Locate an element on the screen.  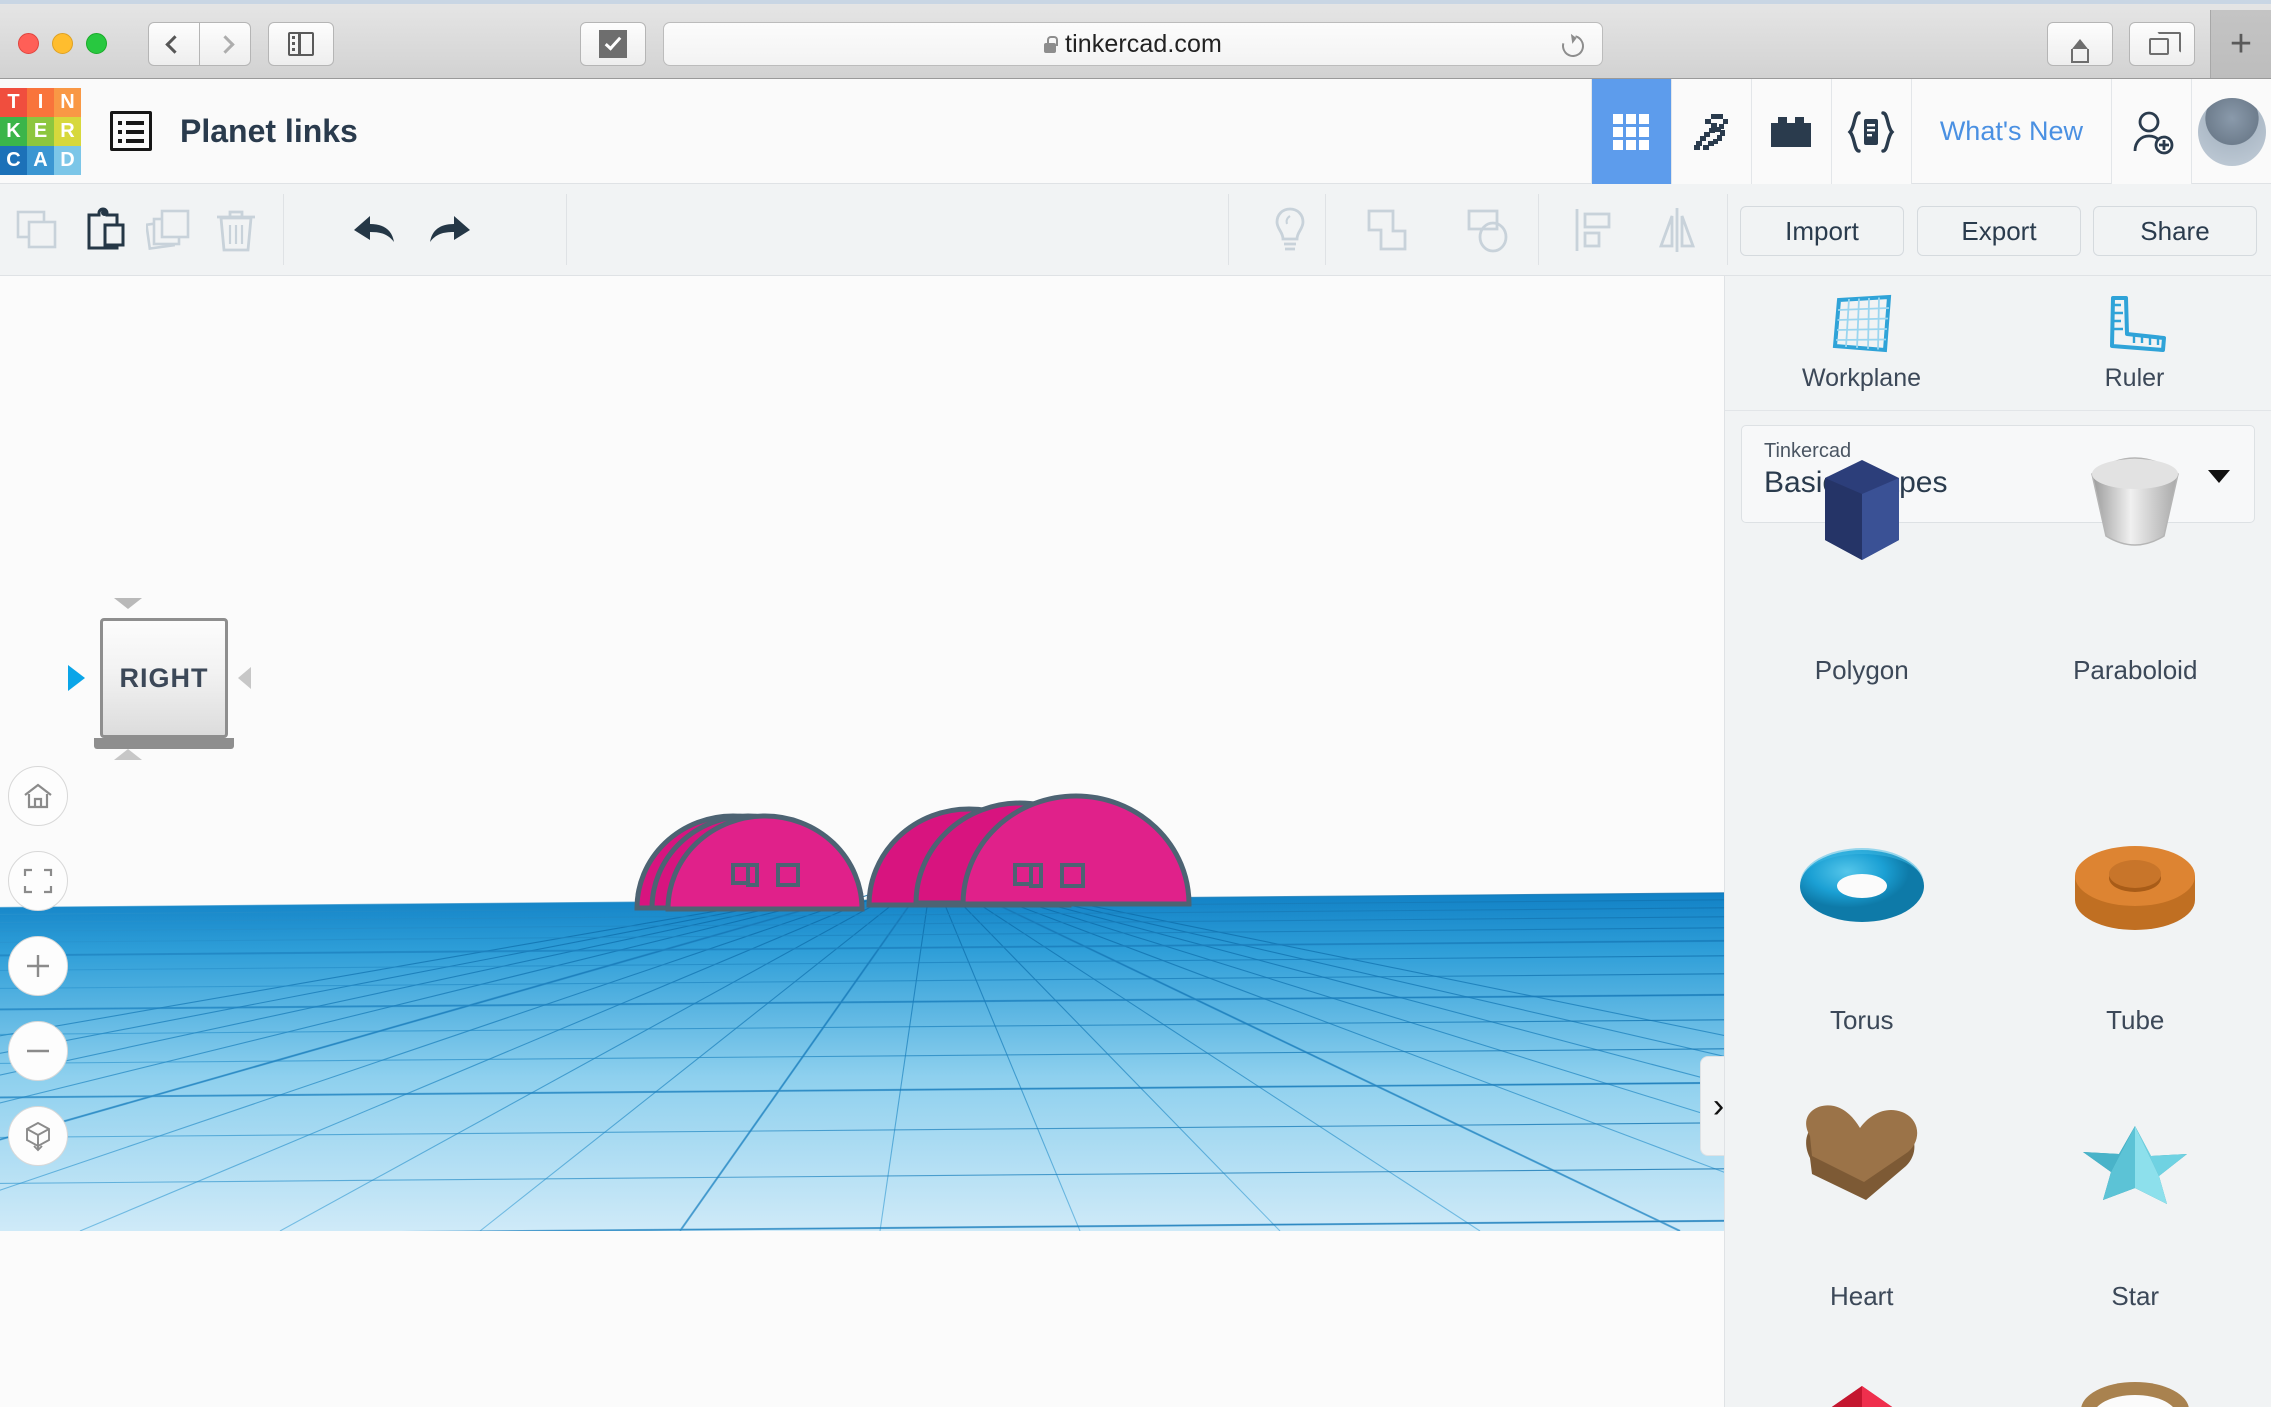
close-window-button is located at coordinates (28, 43).